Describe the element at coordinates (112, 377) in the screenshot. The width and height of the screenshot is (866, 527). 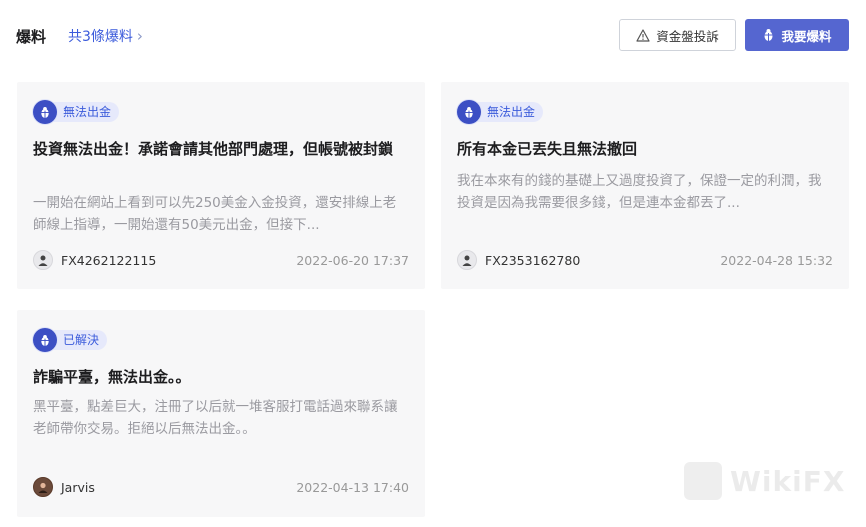
I see `card-title: 詐騙平臺，無法出金。。` at that location.